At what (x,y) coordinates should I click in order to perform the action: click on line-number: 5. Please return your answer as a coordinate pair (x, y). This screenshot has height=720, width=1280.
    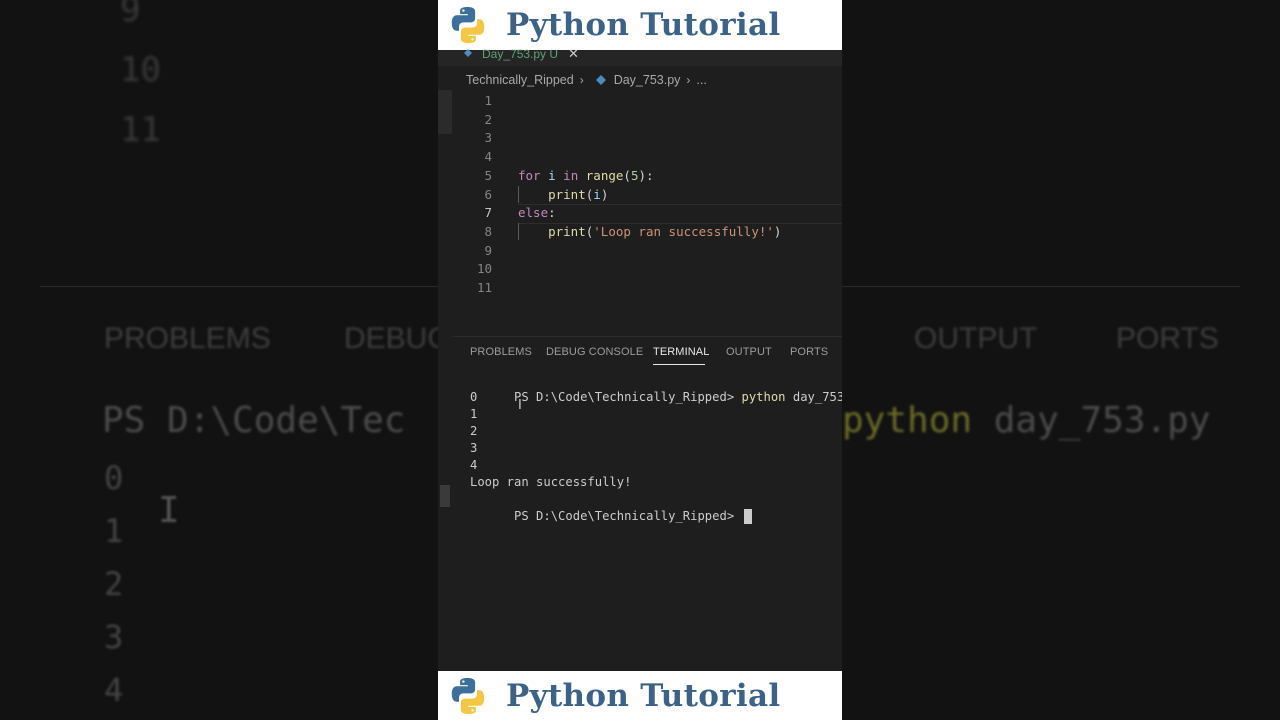
    Looking at the image, I should click on (488, 175).